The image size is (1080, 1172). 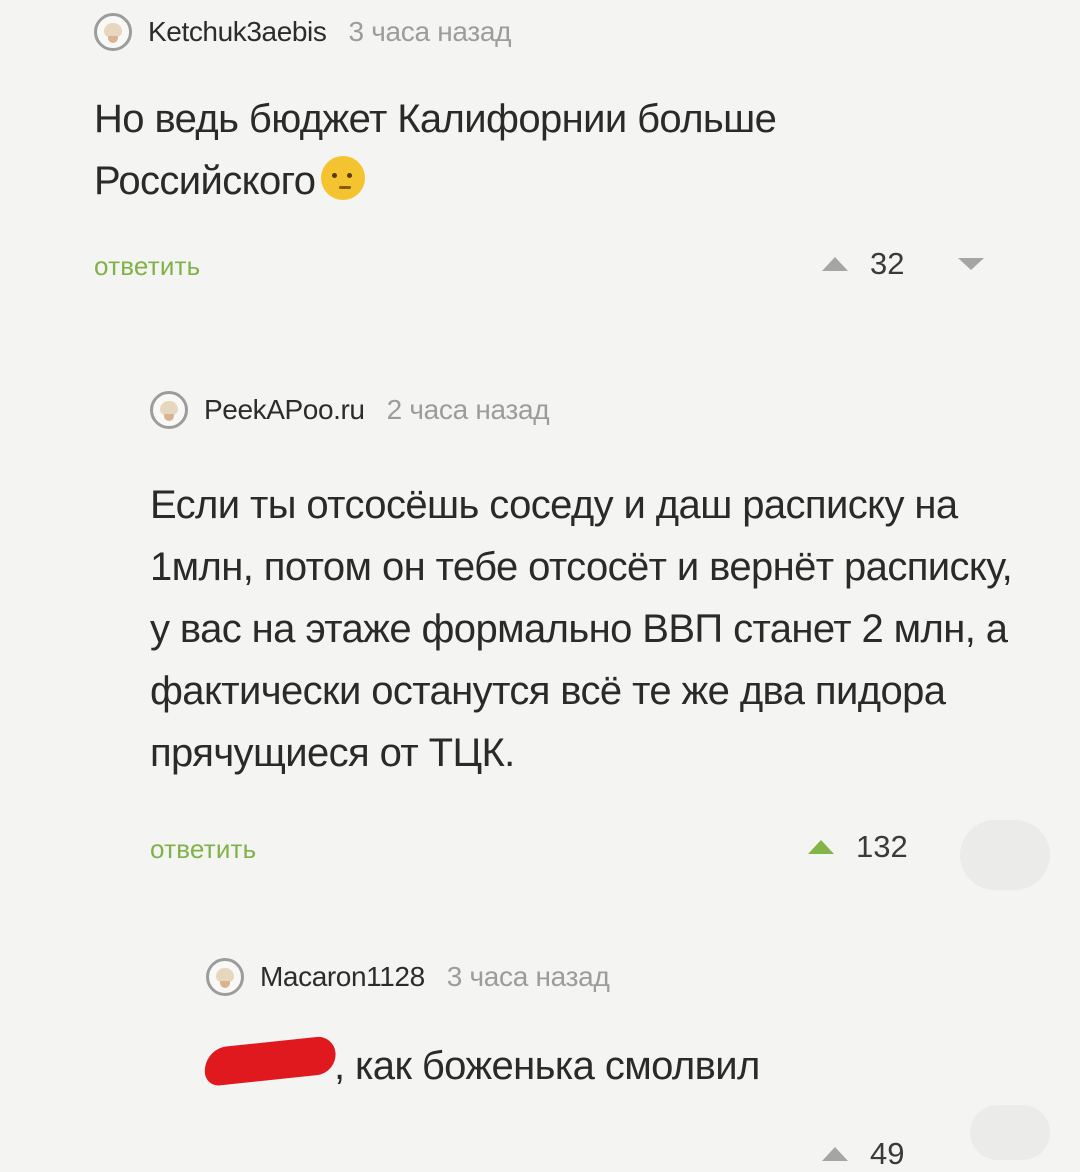 What do you see at coordinates (342, 977) in the screenshot?
I see `comment-author: Macaron1128` at bounding box center [342, 977].